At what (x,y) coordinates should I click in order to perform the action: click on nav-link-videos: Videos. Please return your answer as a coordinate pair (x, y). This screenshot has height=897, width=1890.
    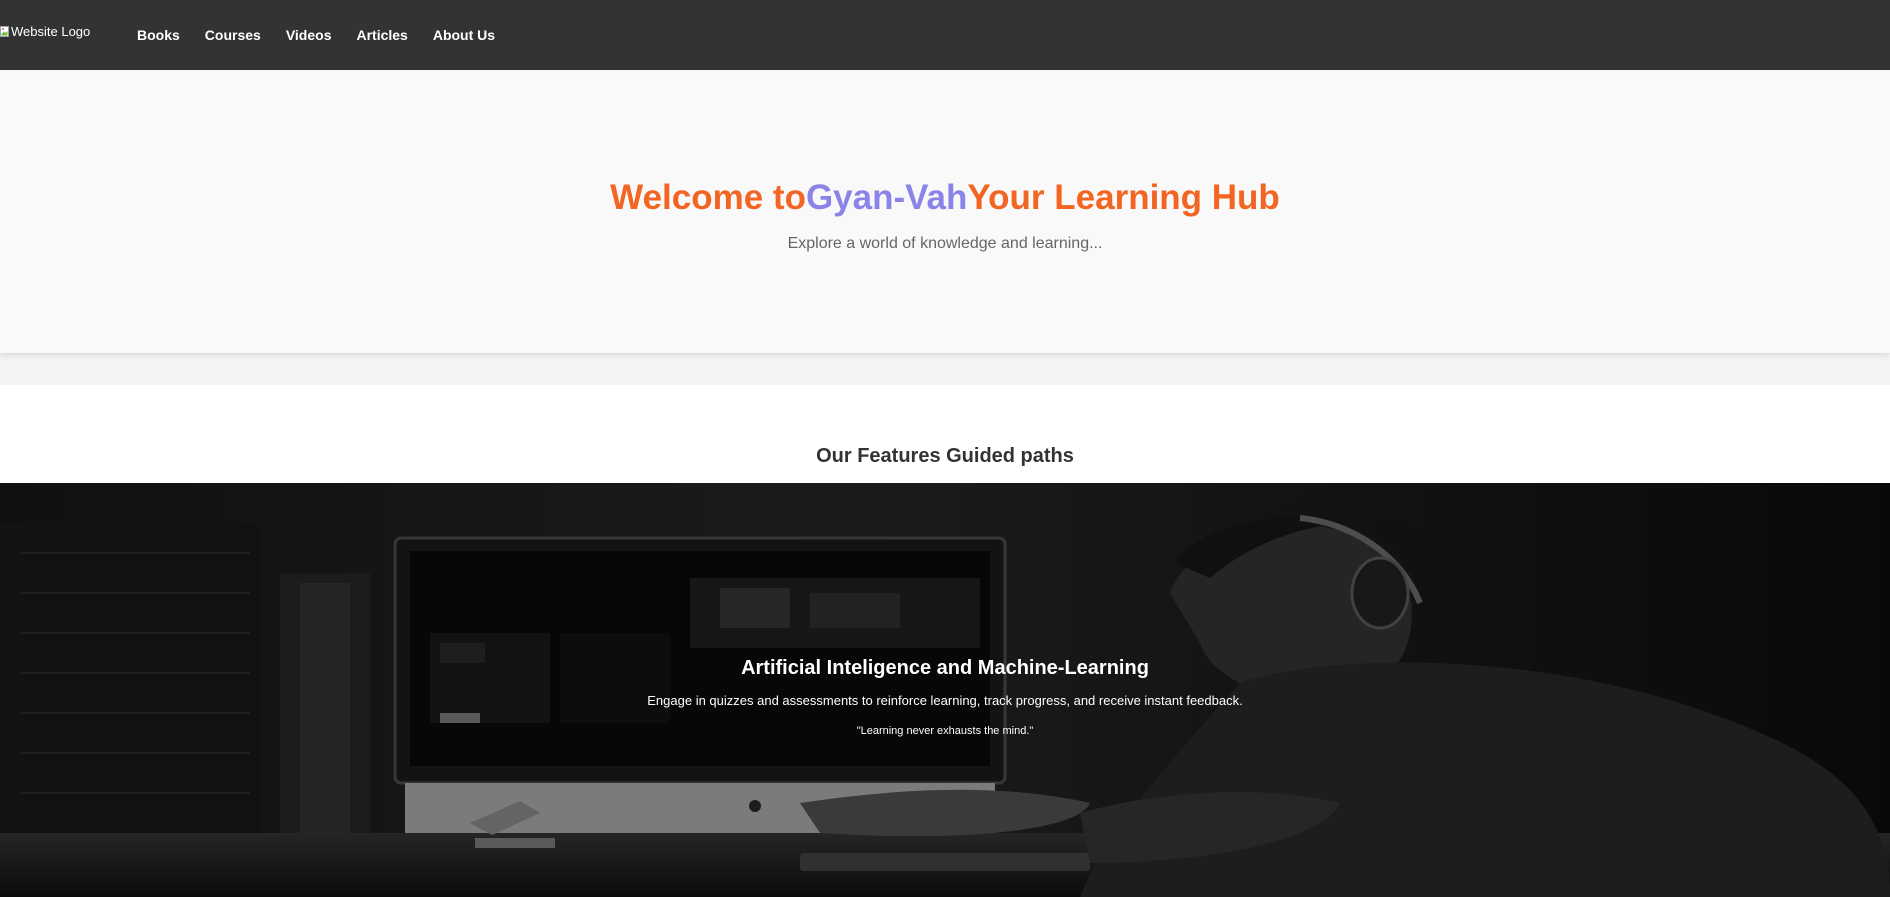
    Looking at the image, I should click on (309, 35).